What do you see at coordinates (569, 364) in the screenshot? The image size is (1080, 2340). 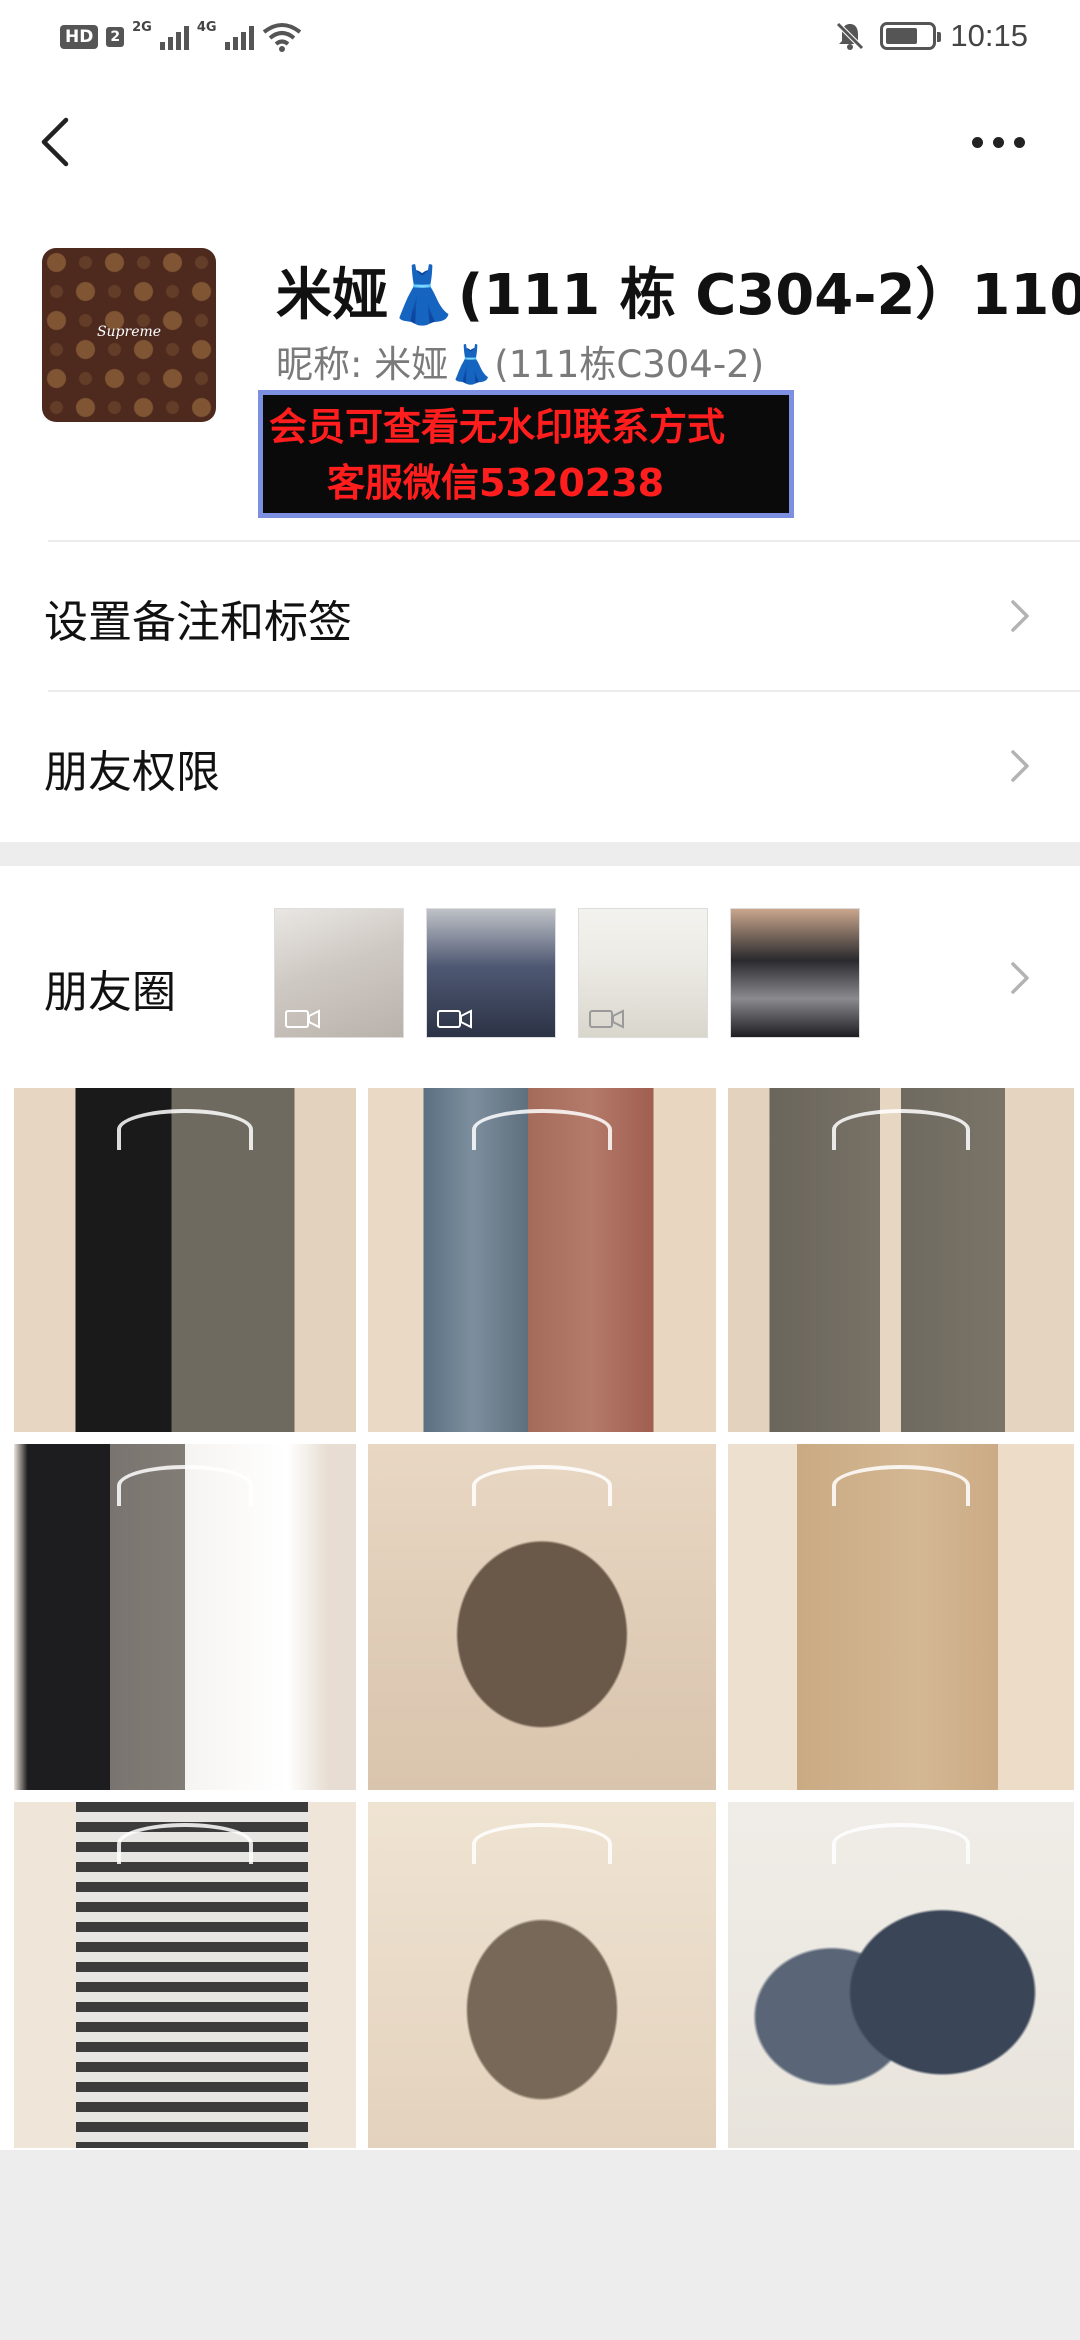 I see `nickname-value: 米娅👗(111栋C304-2)` at bounding box center [569, 364].